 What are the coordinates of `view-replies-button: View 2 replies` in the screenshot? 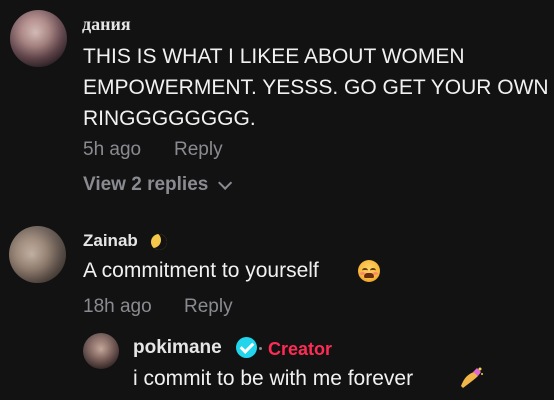 It's located at (158, 185).